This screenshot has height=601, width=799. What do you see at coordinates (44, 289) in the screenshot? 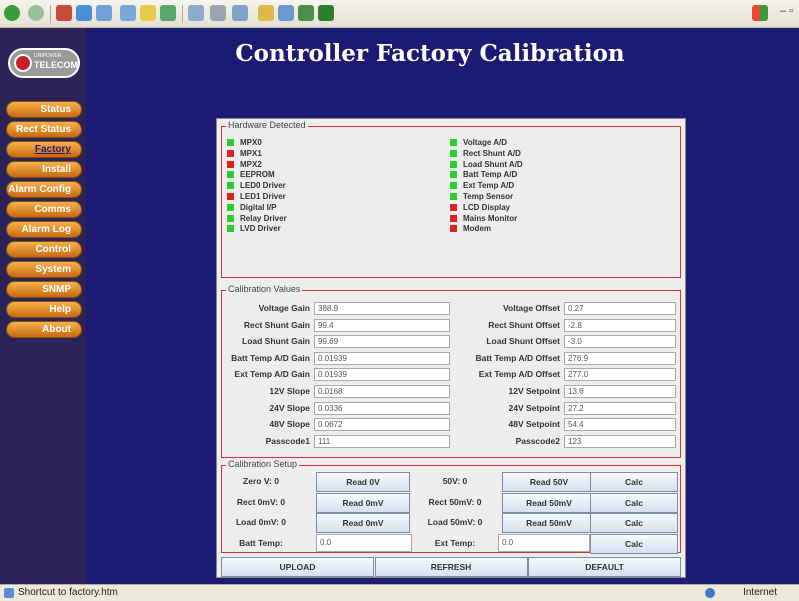
I see `nav-snmp: SNMP` at bounding box center [44, 289].